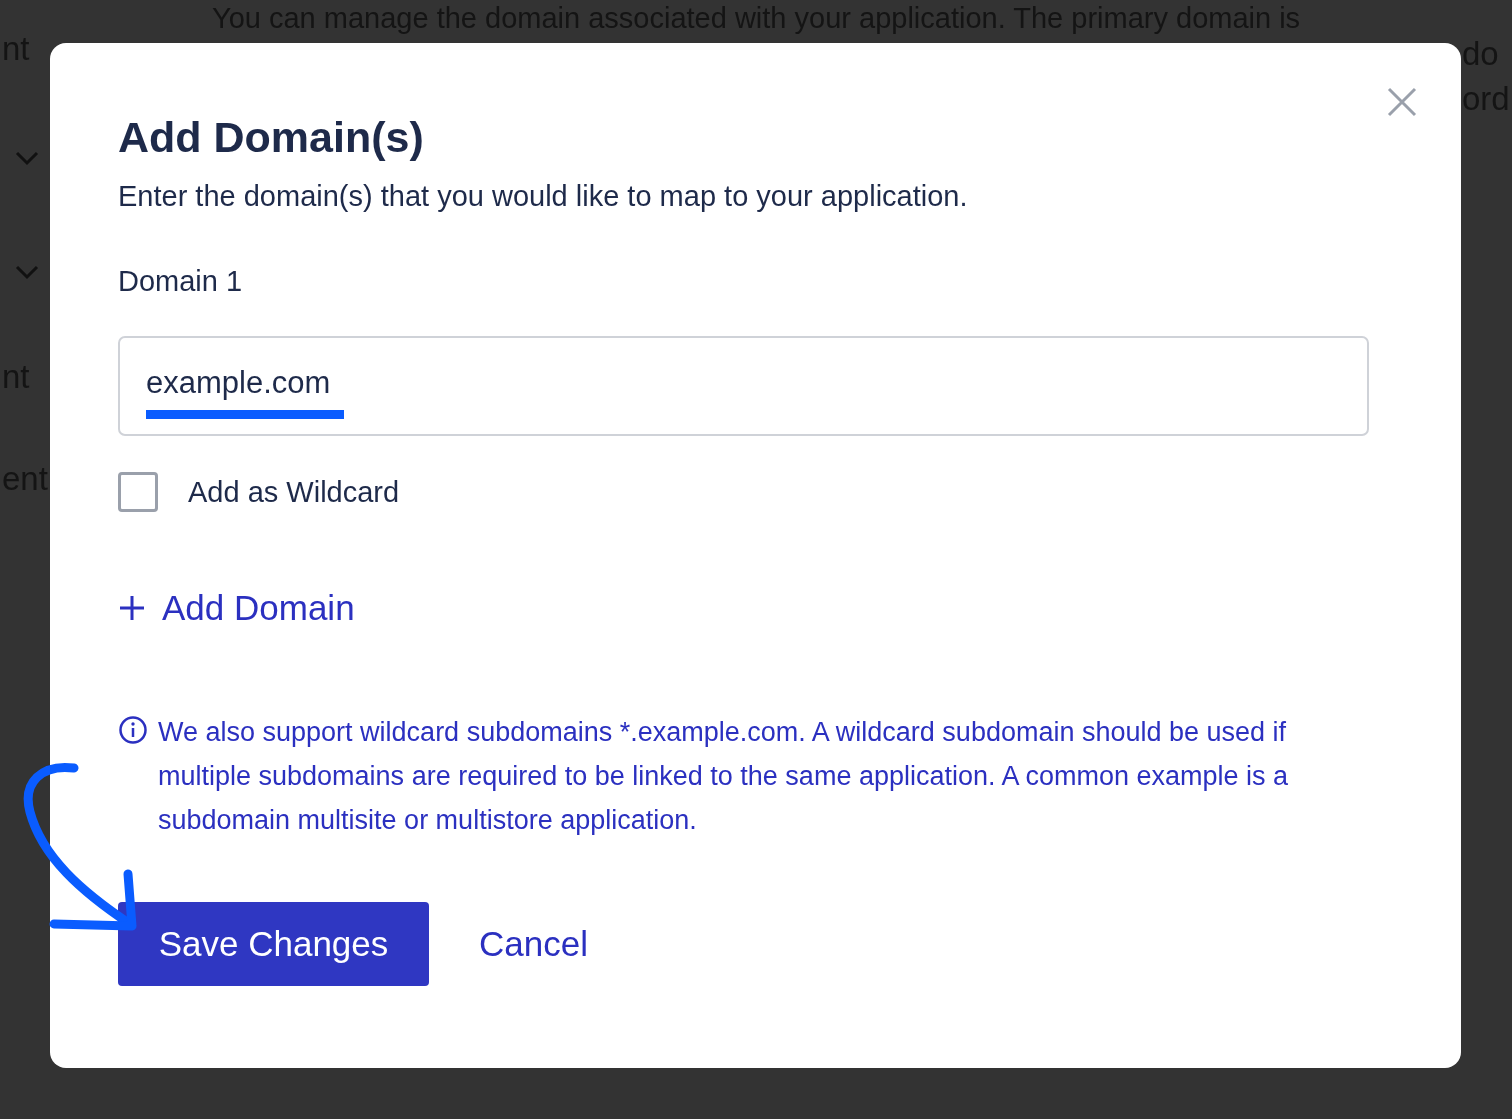 Image resolution: width=1512 pixels, height=1119 pixels. Describe the element at coordinates (271, 137) in the screenshot. I see `dialog-title: Add Domain(s)` at that location.